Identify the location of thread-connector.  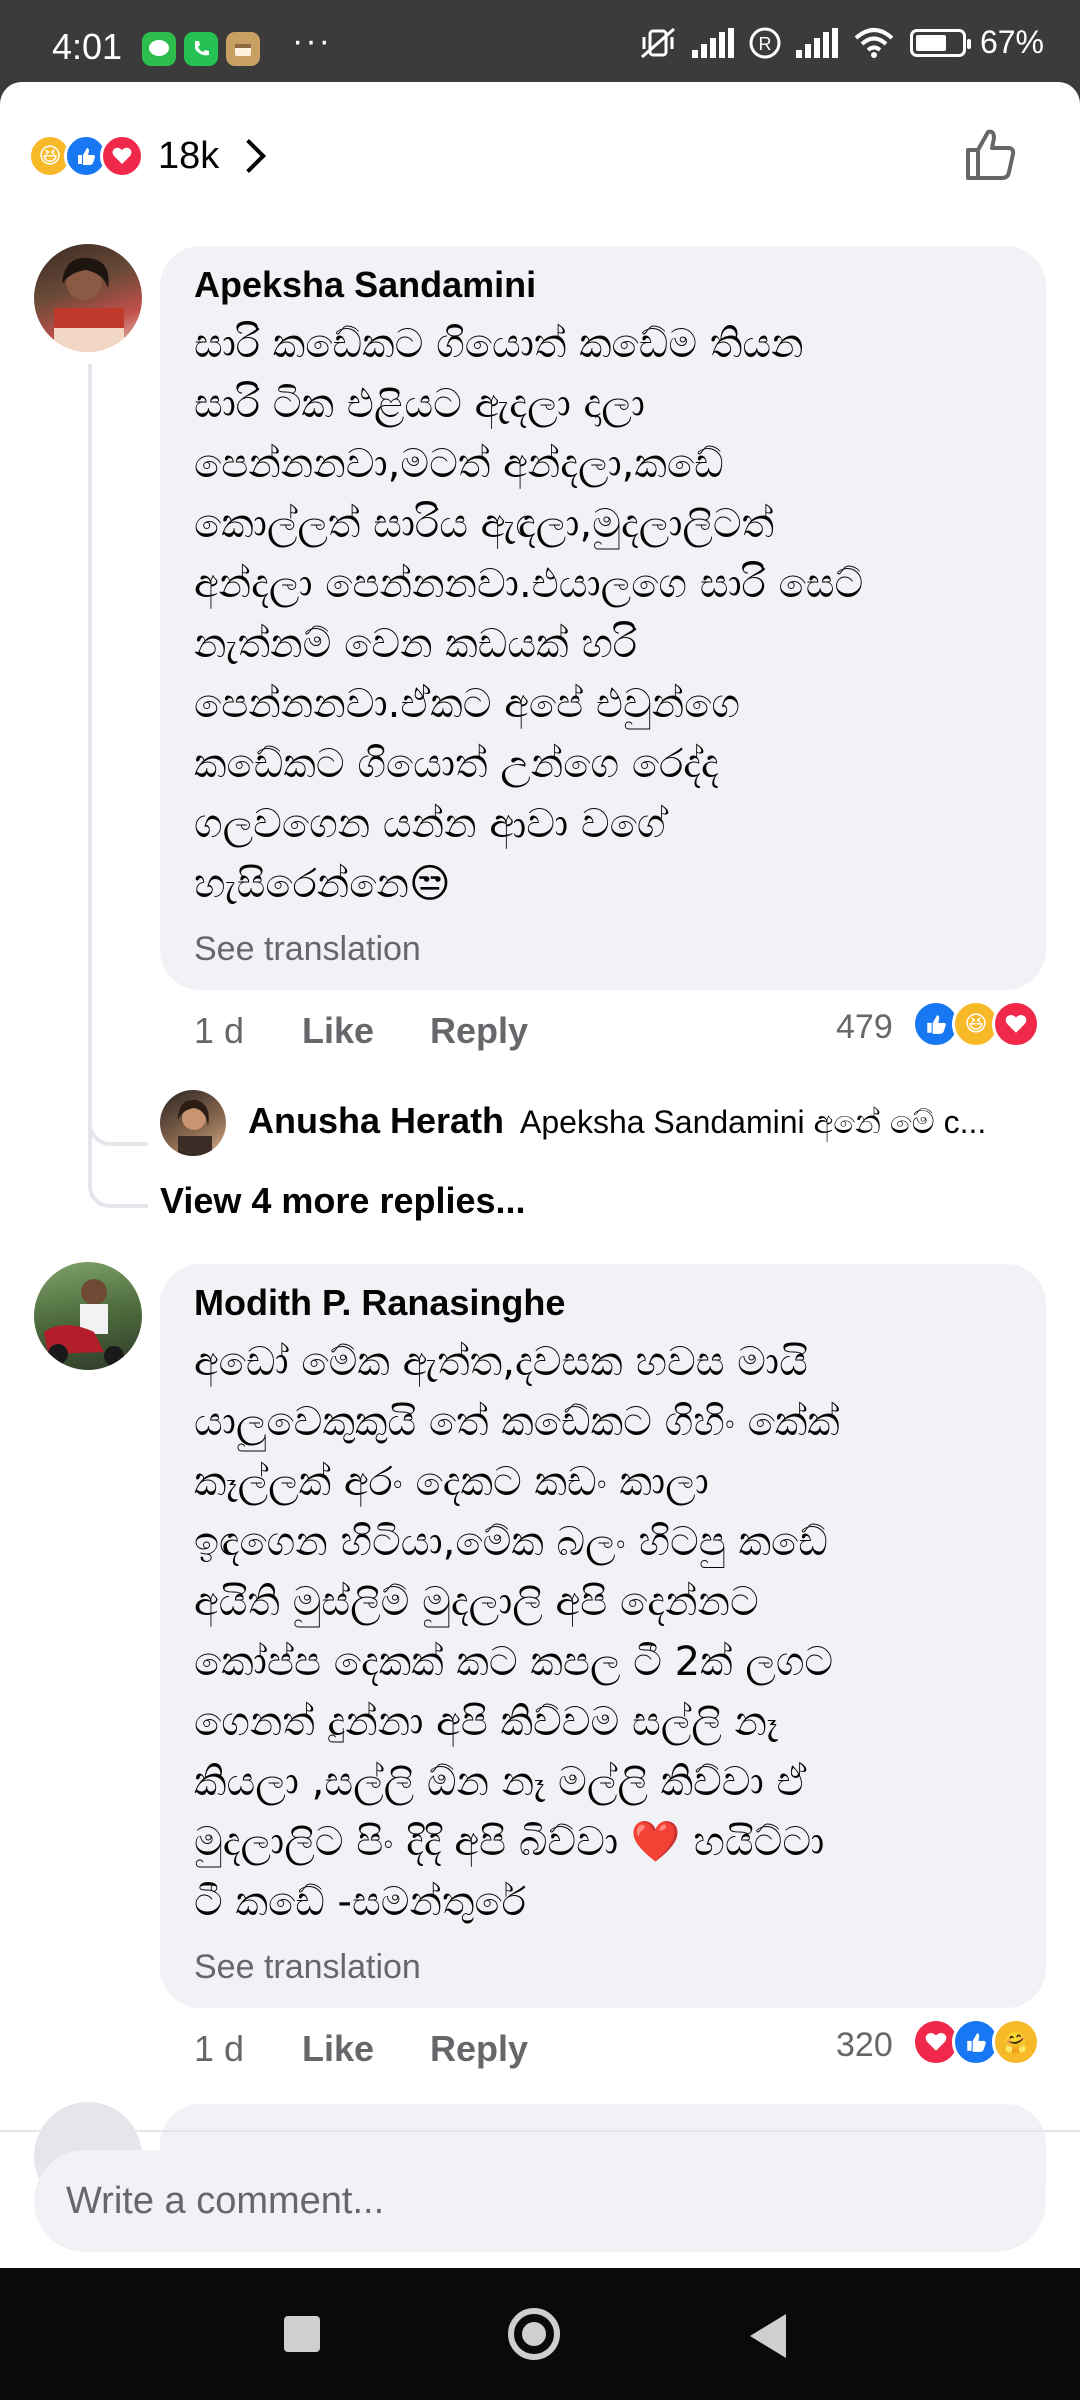
(118, 1124).